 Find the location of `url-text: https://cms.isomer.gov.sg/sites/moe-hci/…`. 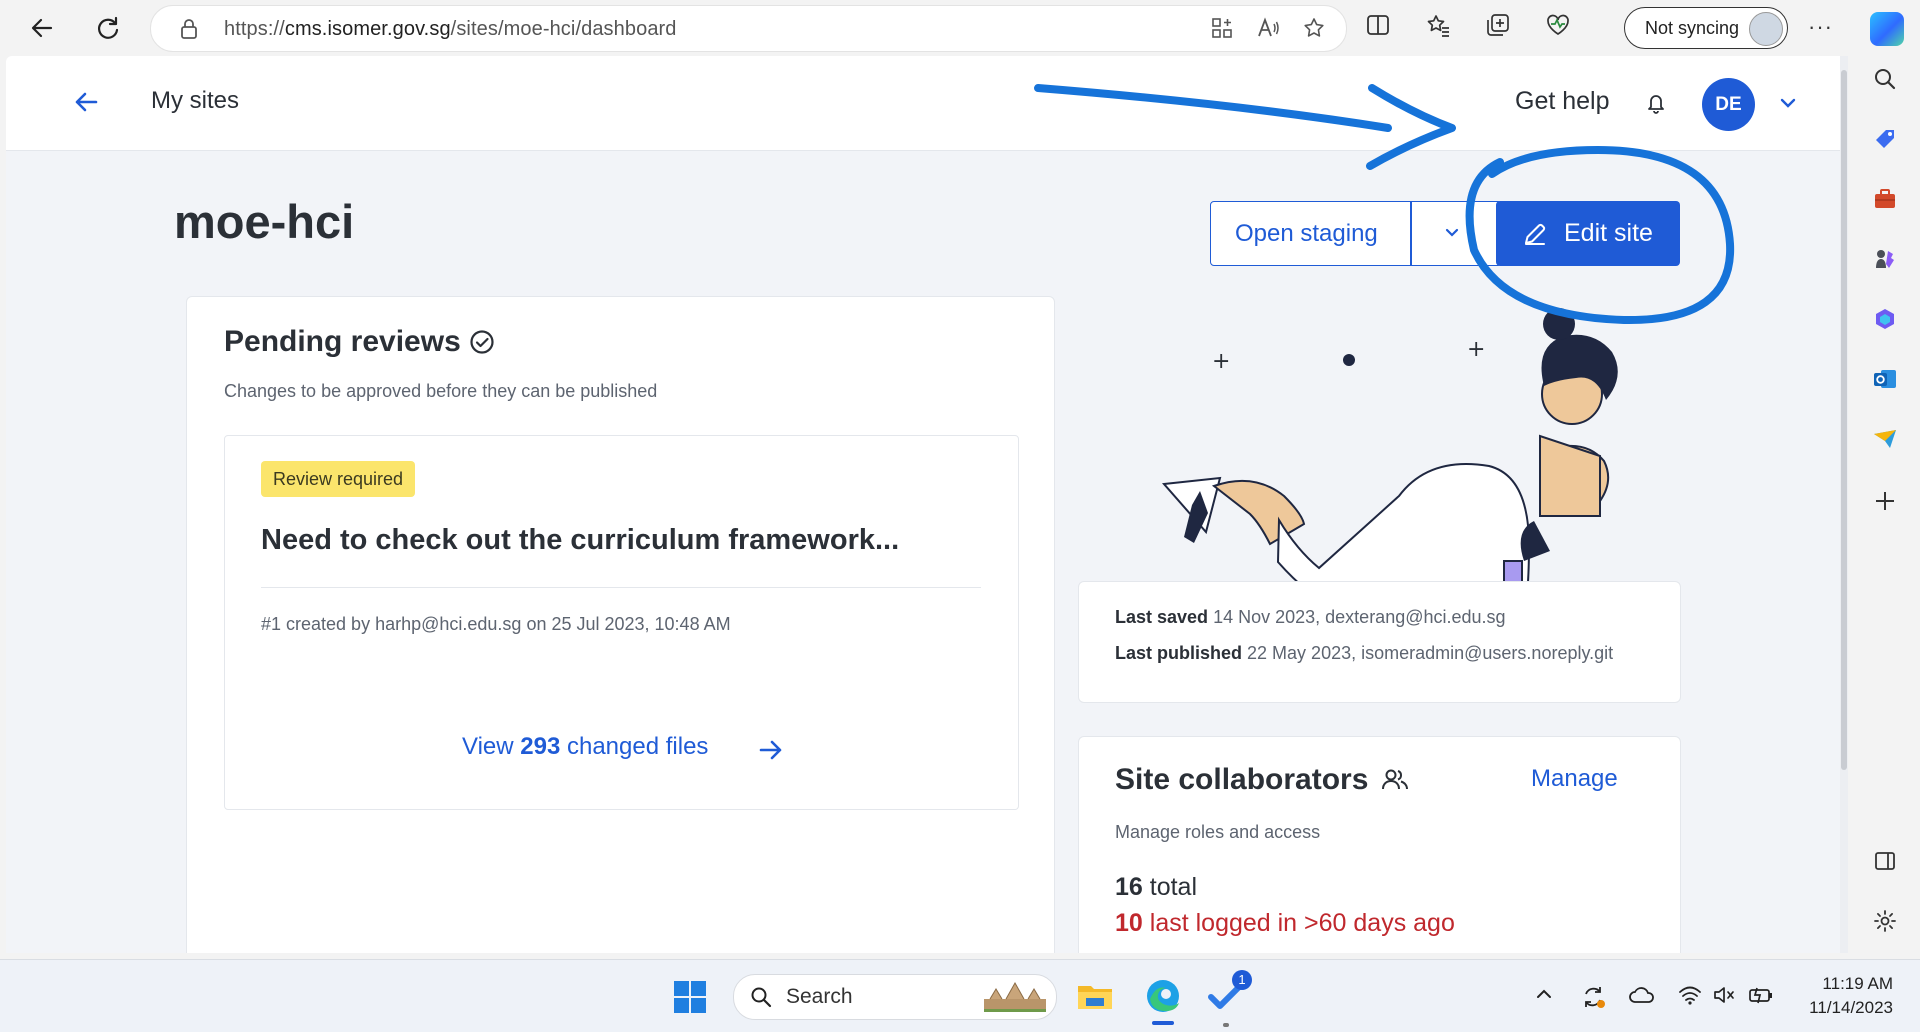

url-text: https://cms.isomer.gov.sg/sites/moe-hci/… is located at coordinates (450, 29).